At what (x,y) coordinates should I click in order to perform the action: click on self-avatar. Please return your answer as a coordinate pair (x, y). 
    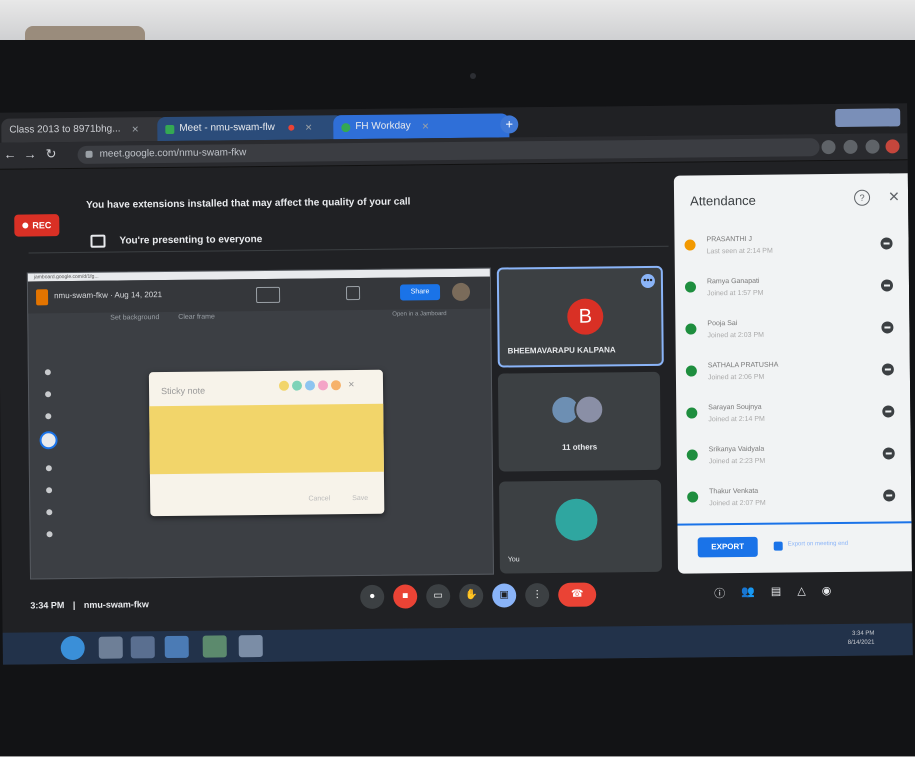
    Looking at the image, I should click on (576, 519).